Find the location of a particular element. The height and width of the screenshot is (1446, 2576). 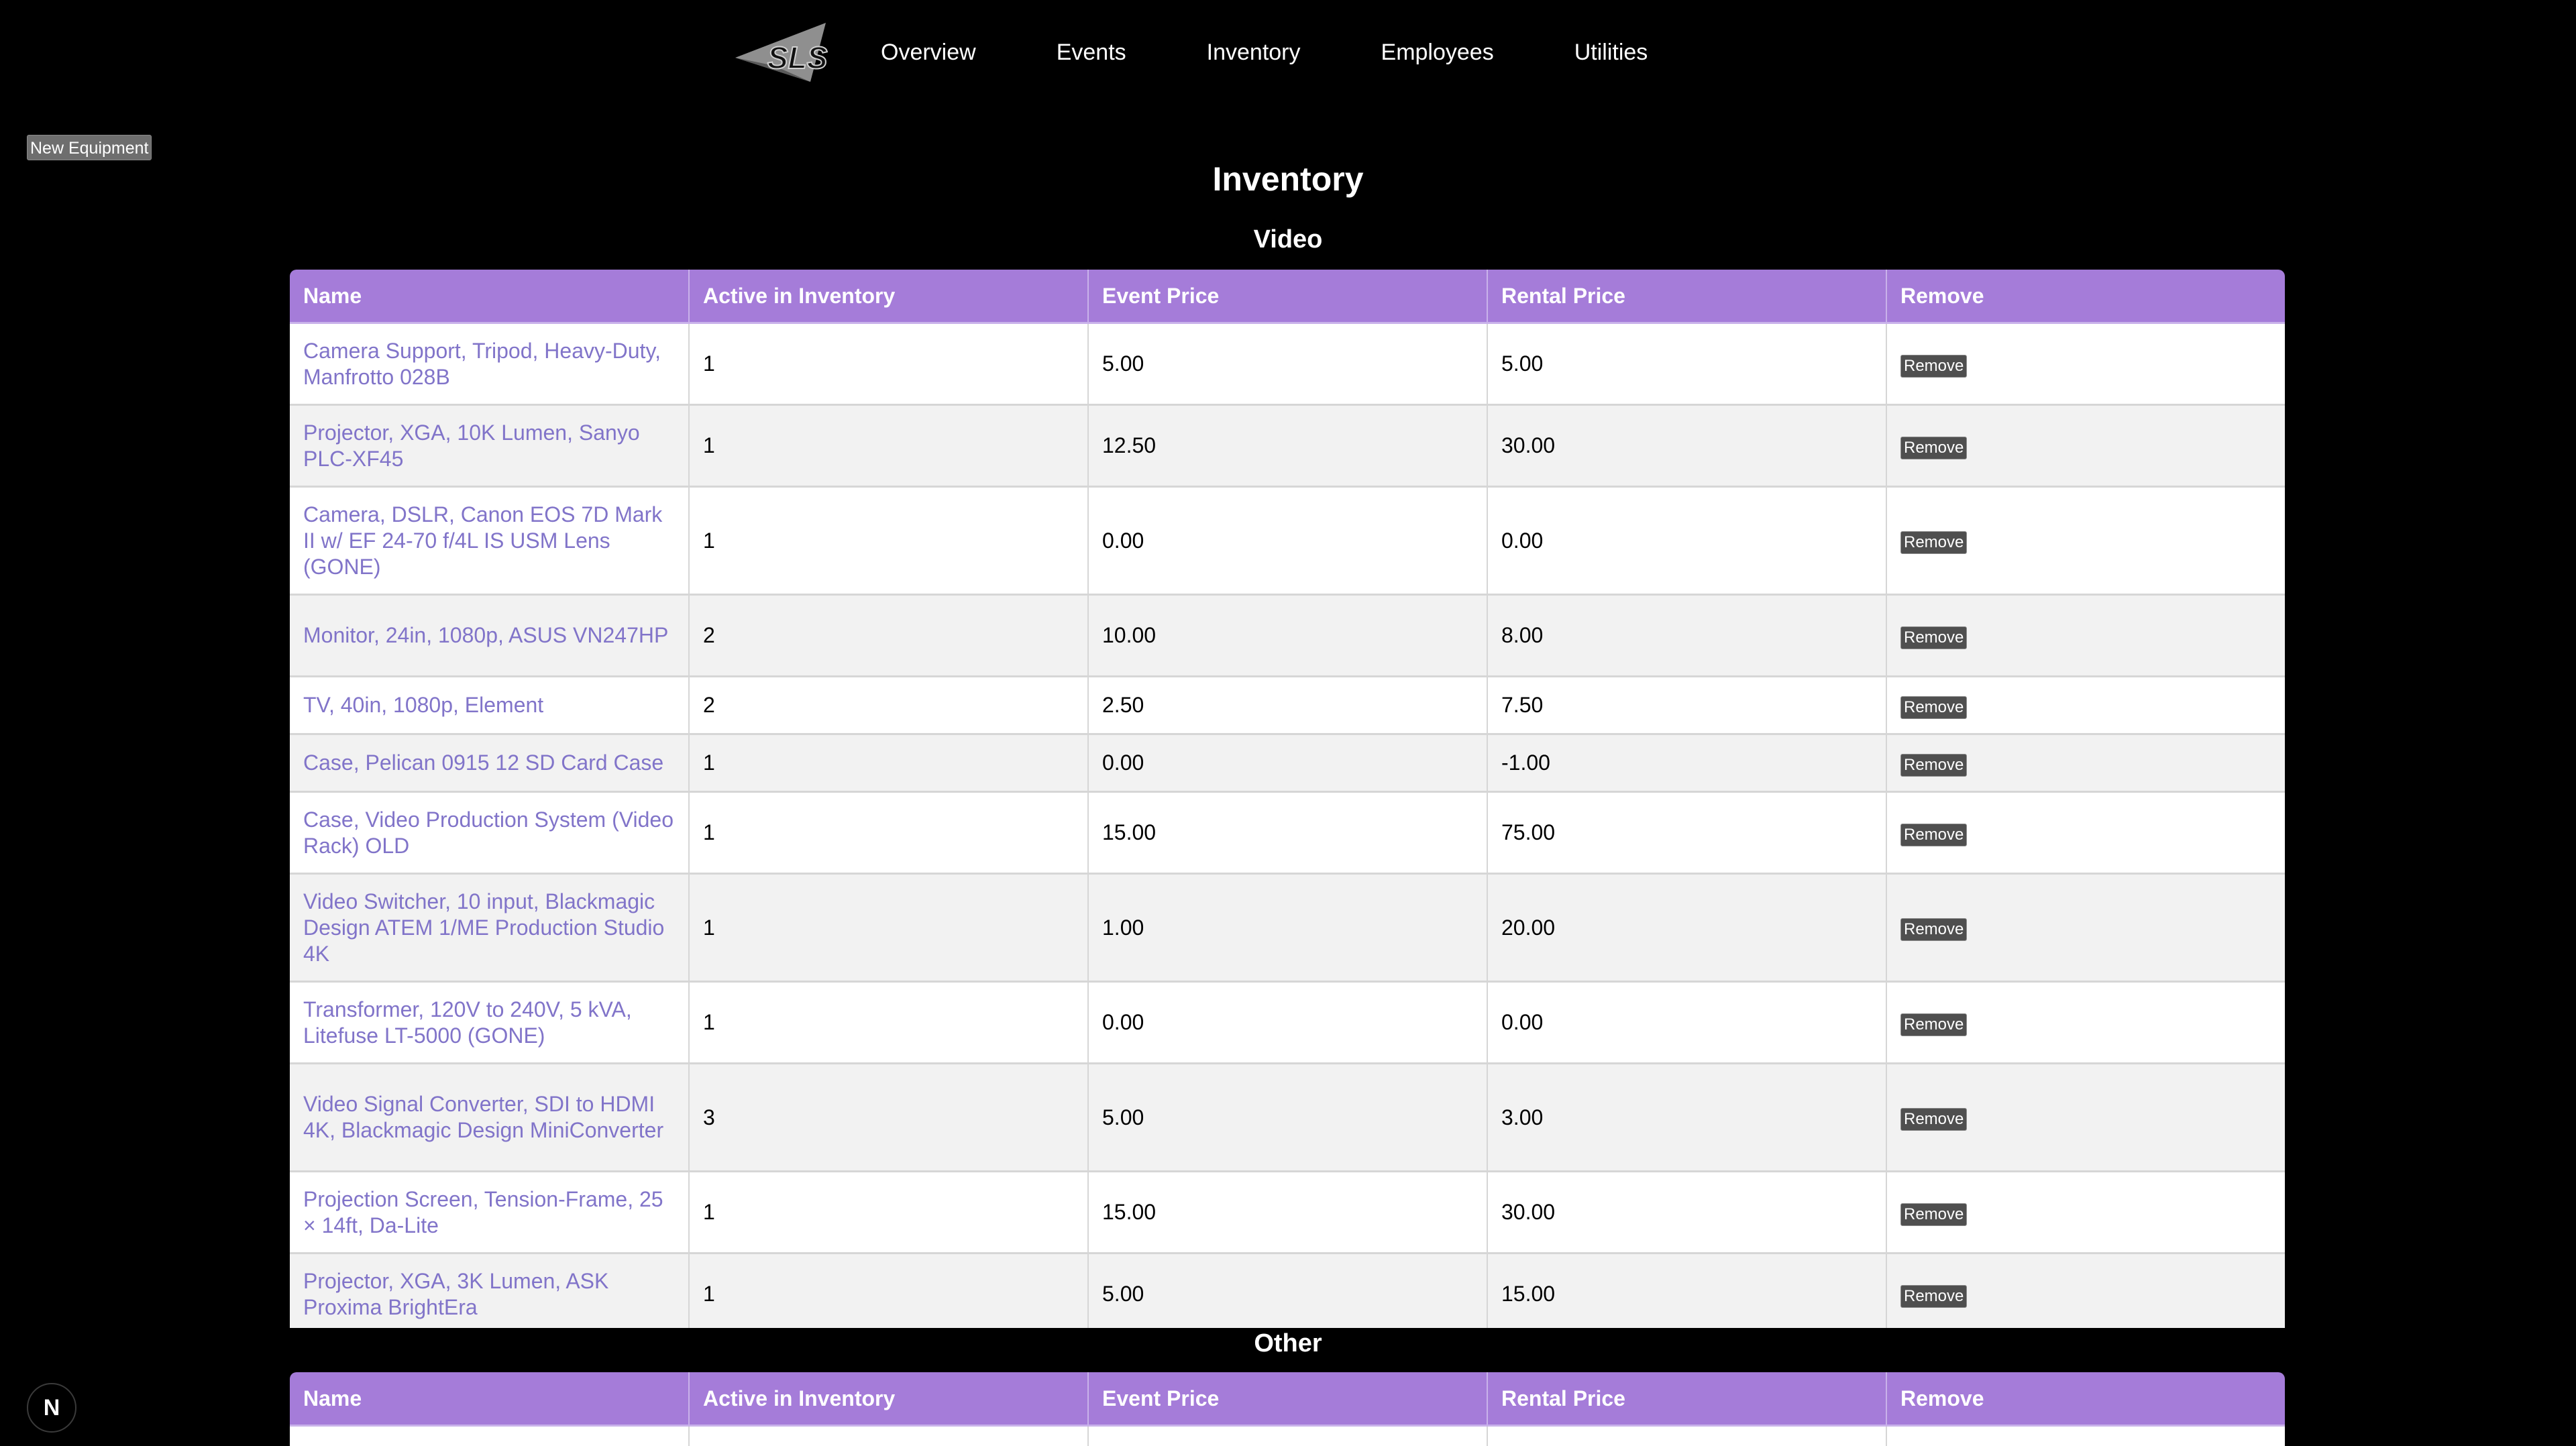

equipment-name-link: Case, Pelican 0915 12 SD Card Case is located at coordinates (483, 762).